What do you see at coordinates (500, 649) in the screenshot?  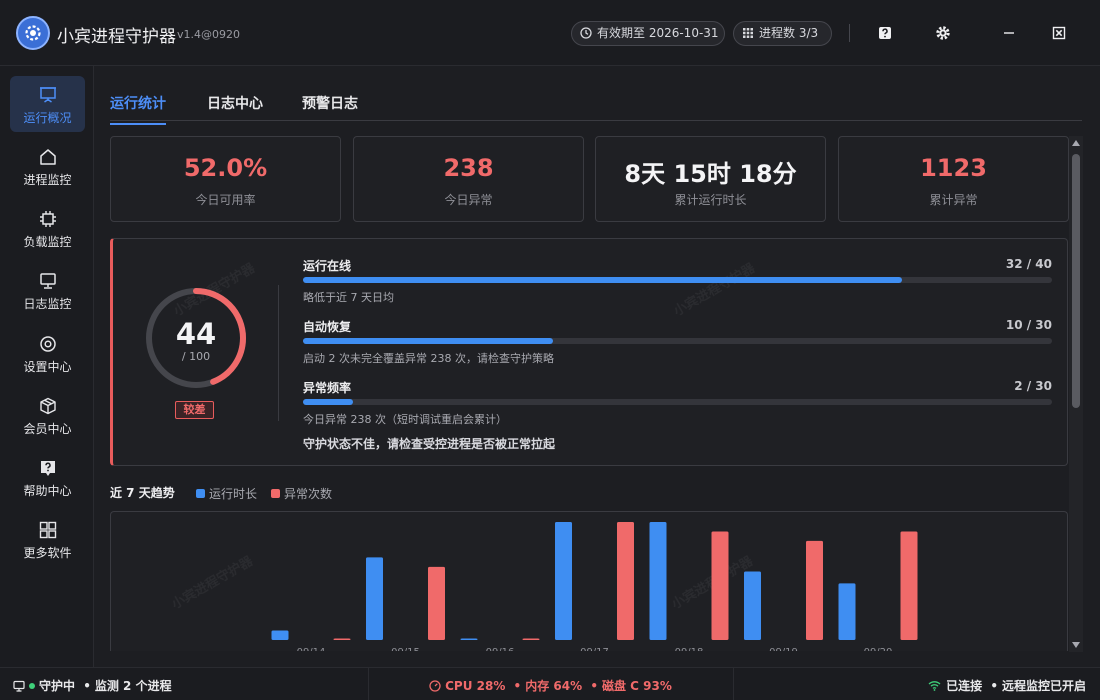 I see `chart-x-tick-label: 09/16` at bounding box center [500, 649].